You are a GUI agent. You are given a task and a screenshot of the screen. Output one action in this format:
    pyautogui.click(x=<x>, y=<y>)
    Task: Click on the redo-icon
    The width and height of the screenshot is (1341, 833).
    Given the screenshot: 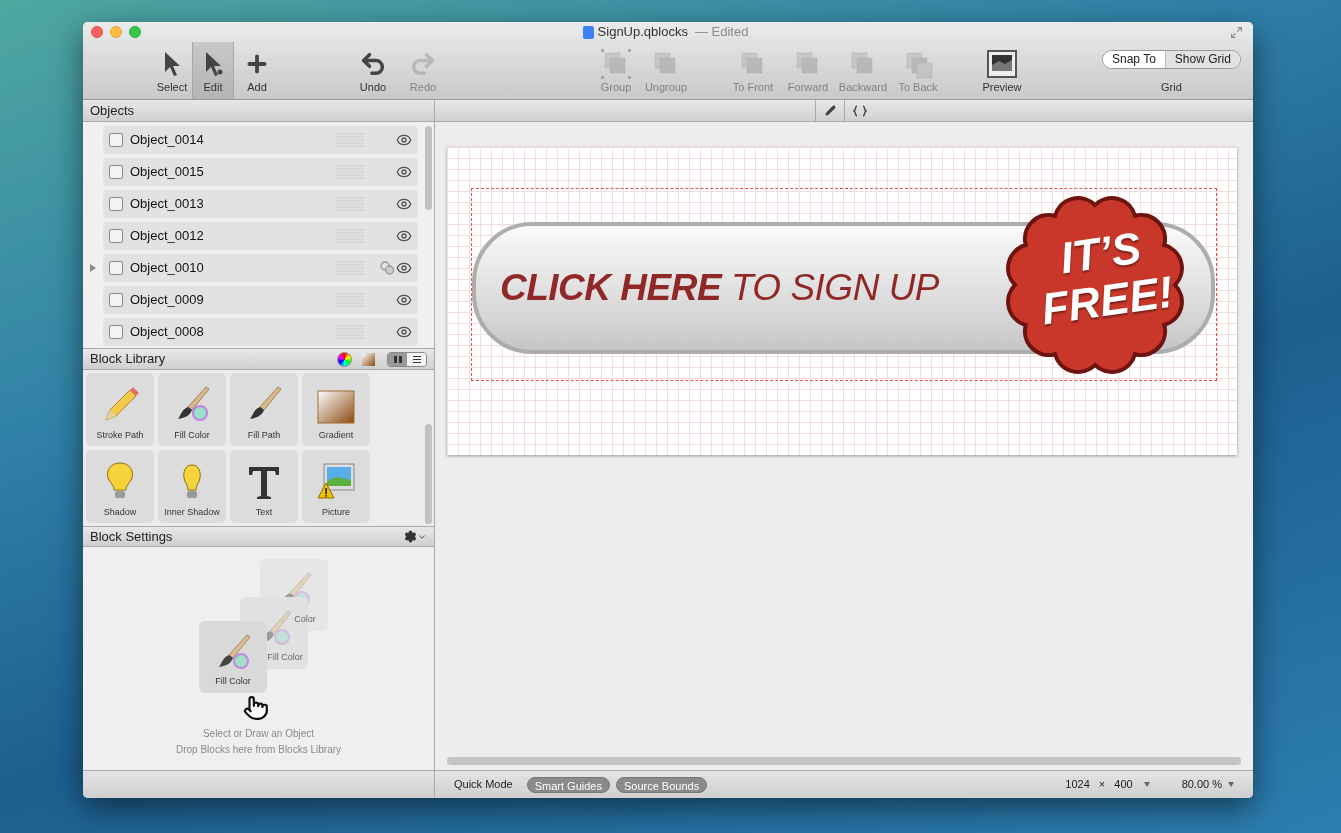 What is the action you would take?
    pyautogui.click(x=423, y=64)
    